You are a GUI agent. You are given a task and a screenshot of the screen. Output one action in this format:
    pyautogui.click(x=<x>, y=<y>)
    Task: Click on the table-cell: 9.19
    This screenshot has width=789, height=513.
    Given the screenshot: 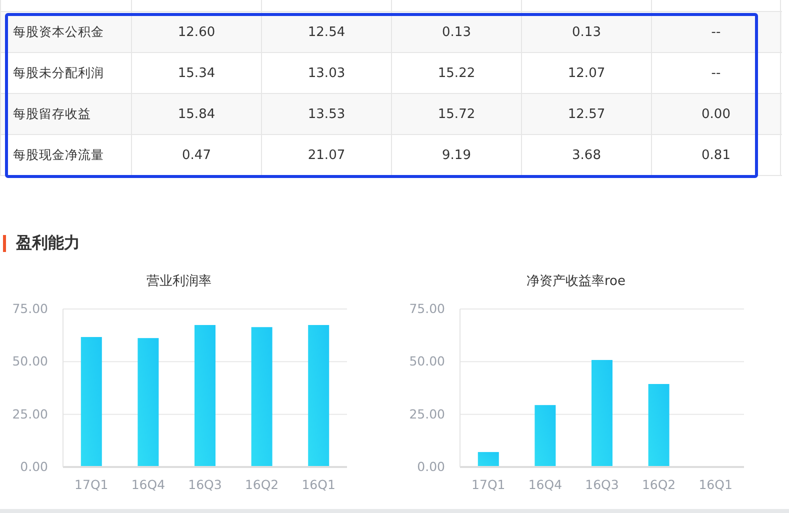 What is the action you would take?
    pyautogui.click(x=456, y=155)
    